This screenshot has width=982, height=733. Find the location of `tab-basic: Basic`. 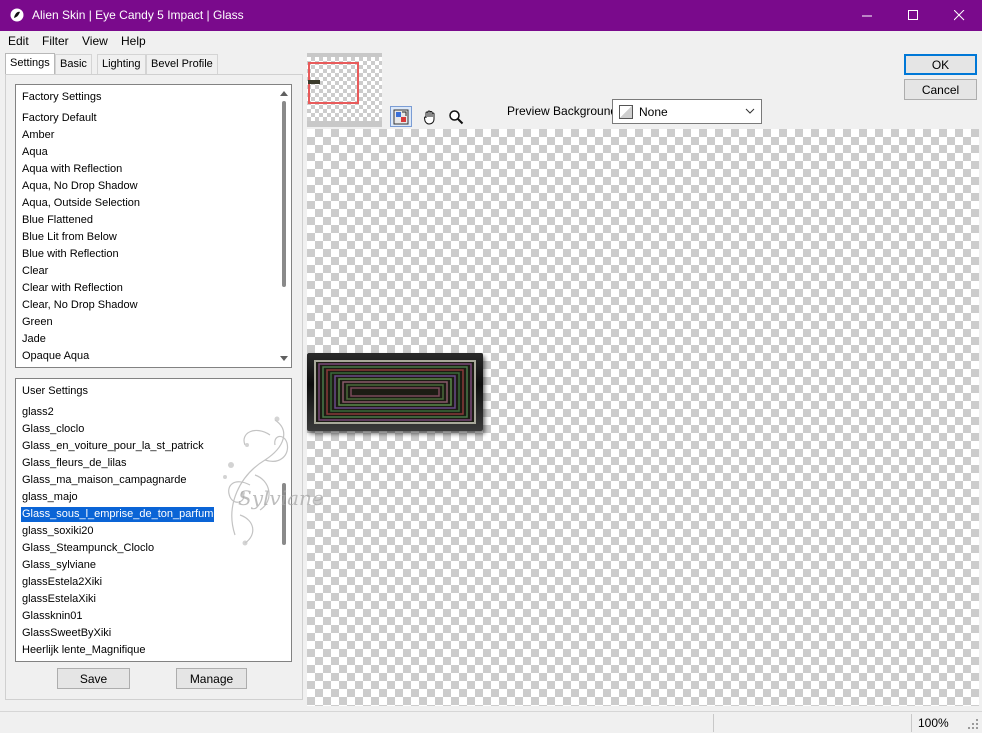

tab-basic: Basic is located at coordinates (73, 64).